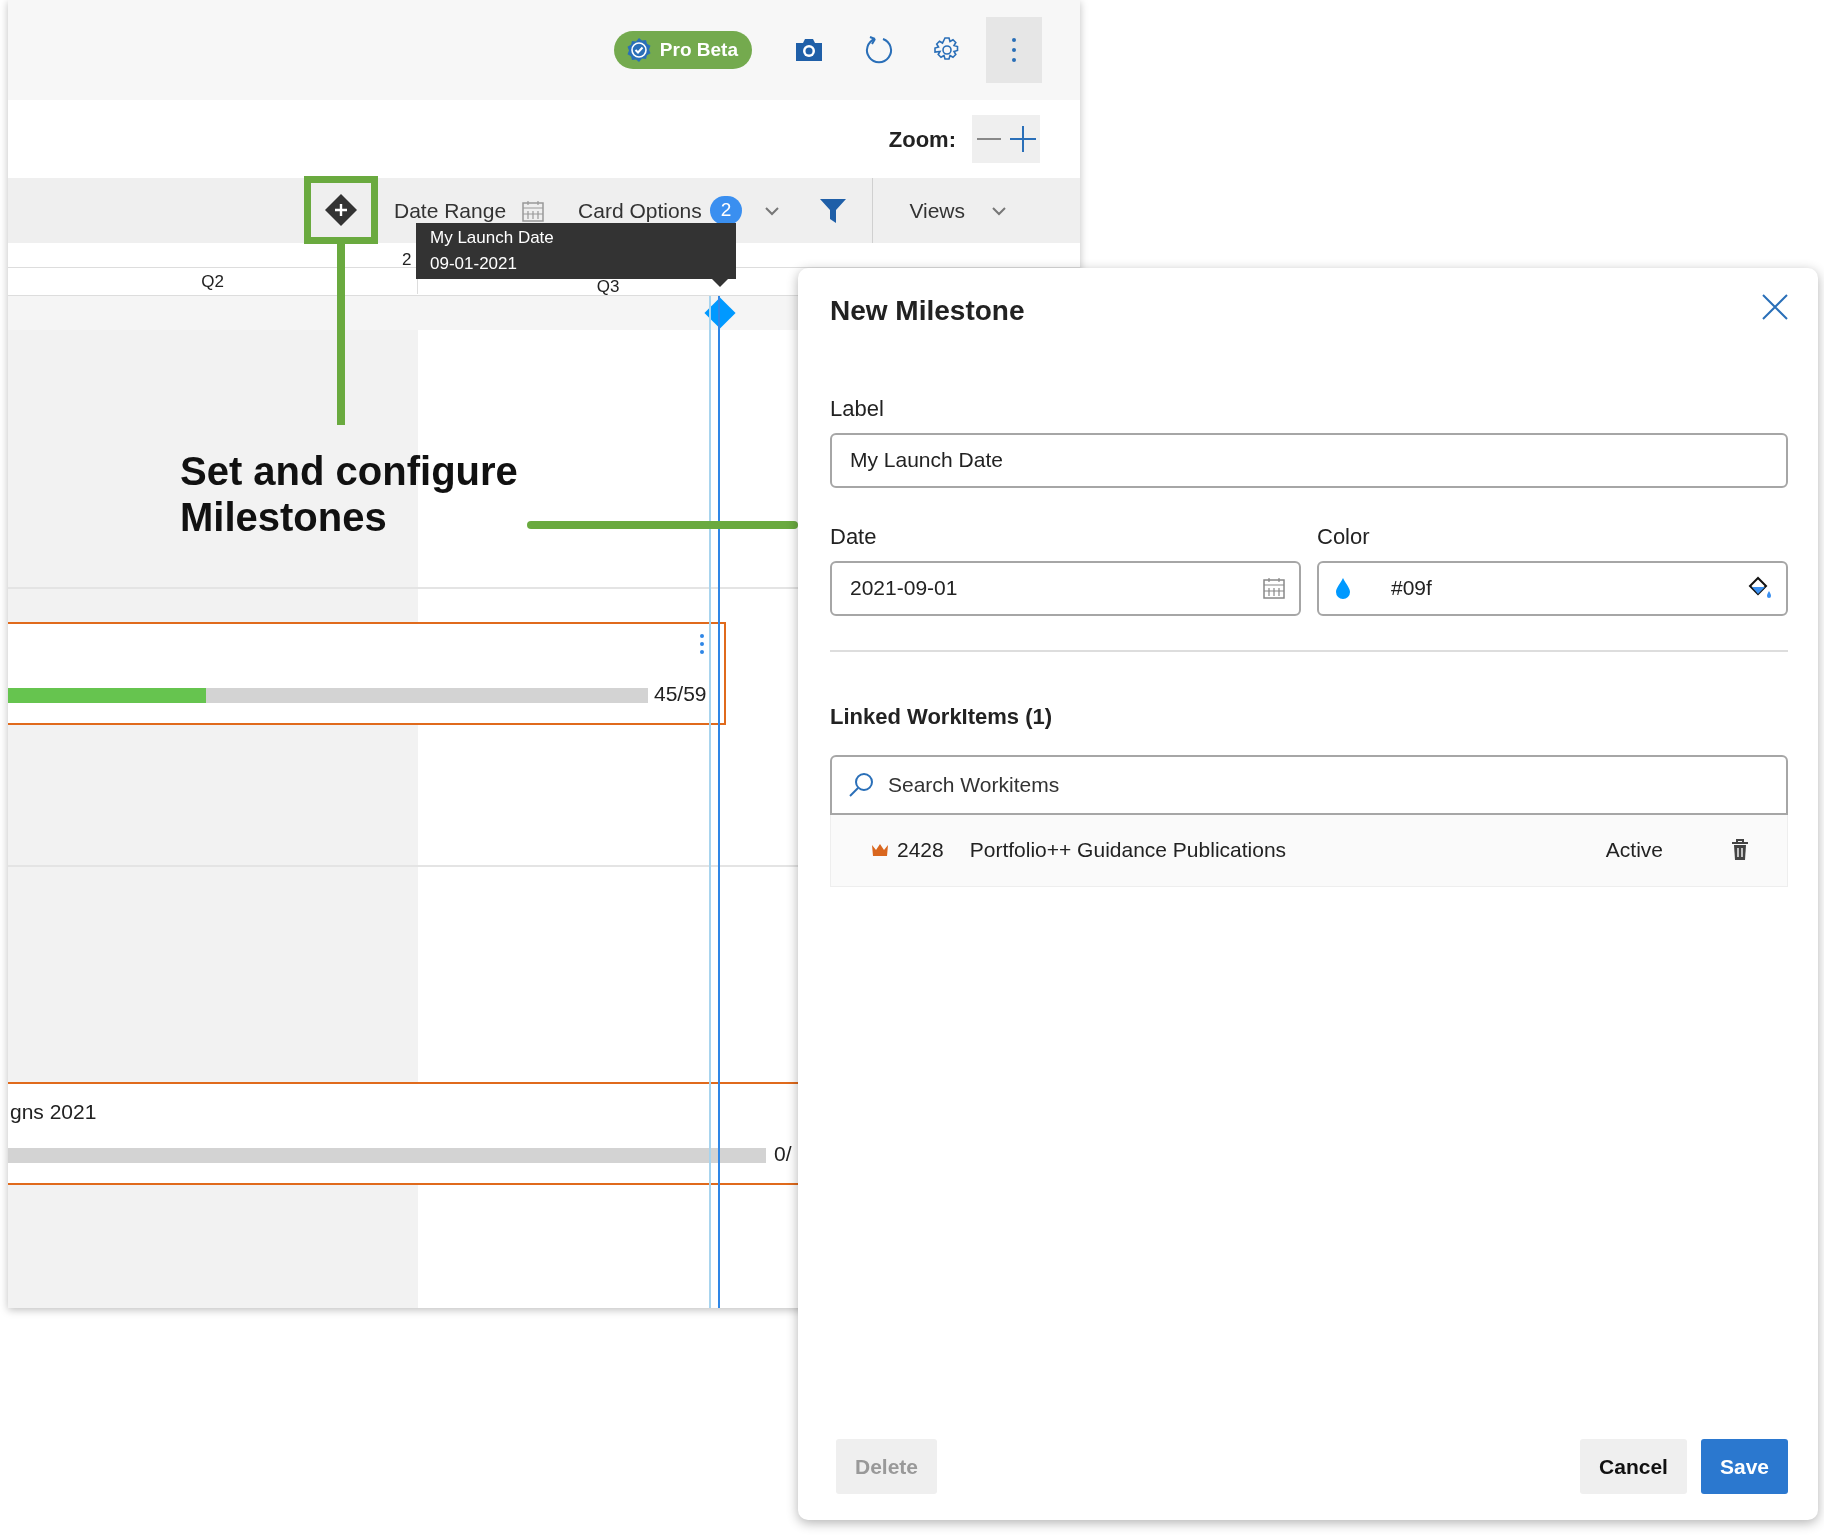 This screenshot has height=1536, width=1824. What do you see at coordinates (1128, 850) in the screenshot?
I see `workitem-title: Portfolio++ Guidance Publications` at bounding box center [1128, 850].